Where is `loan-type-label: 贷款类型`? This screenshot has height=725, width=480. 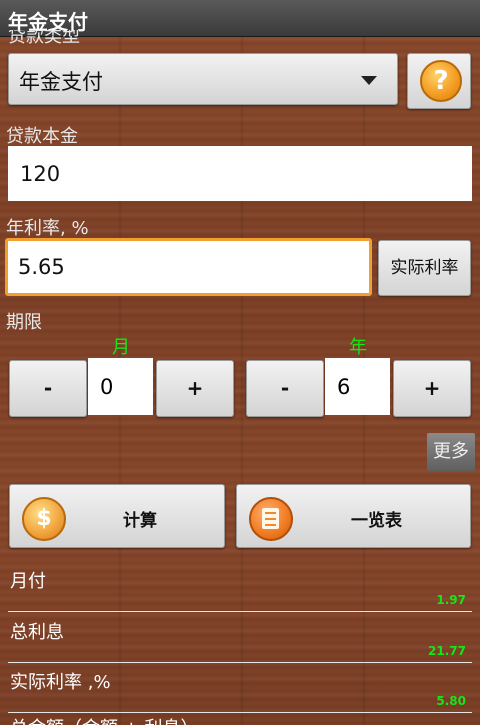
loan-type-label: 贷款类型 is located at coordinates (44, 37).